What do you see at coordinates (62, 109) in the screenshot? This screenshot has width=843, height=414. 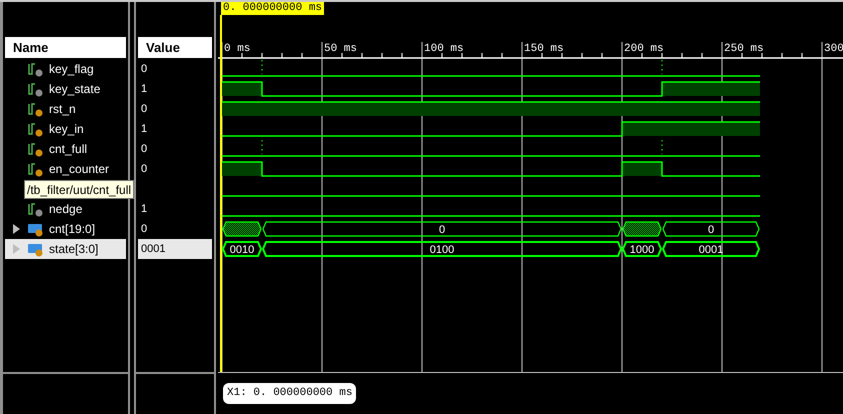 I see `signal-name: rst_n` at bounding box center [62, 109].